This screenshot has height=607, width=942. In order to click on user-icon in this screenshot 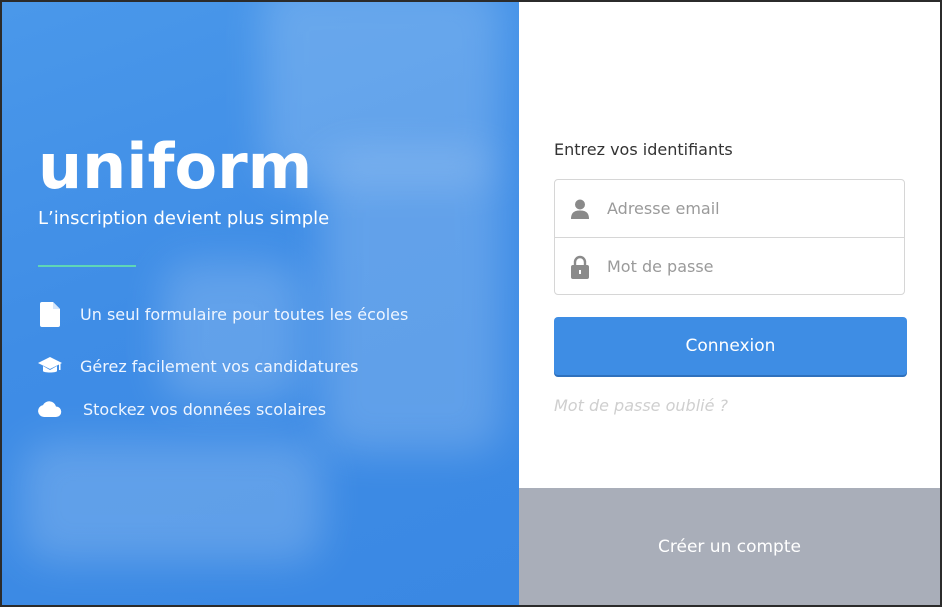, I will do `click(580, 209)`.